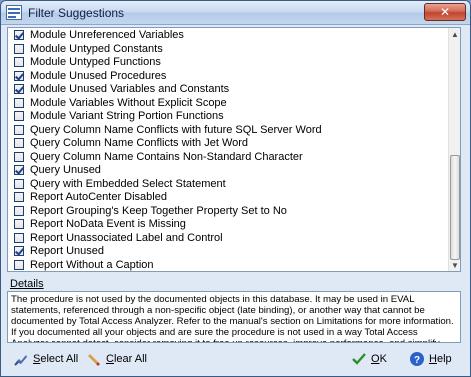 The height and width of the screenshot is (377, 471). I want to click on close-button: ✕, so click(445, 12).